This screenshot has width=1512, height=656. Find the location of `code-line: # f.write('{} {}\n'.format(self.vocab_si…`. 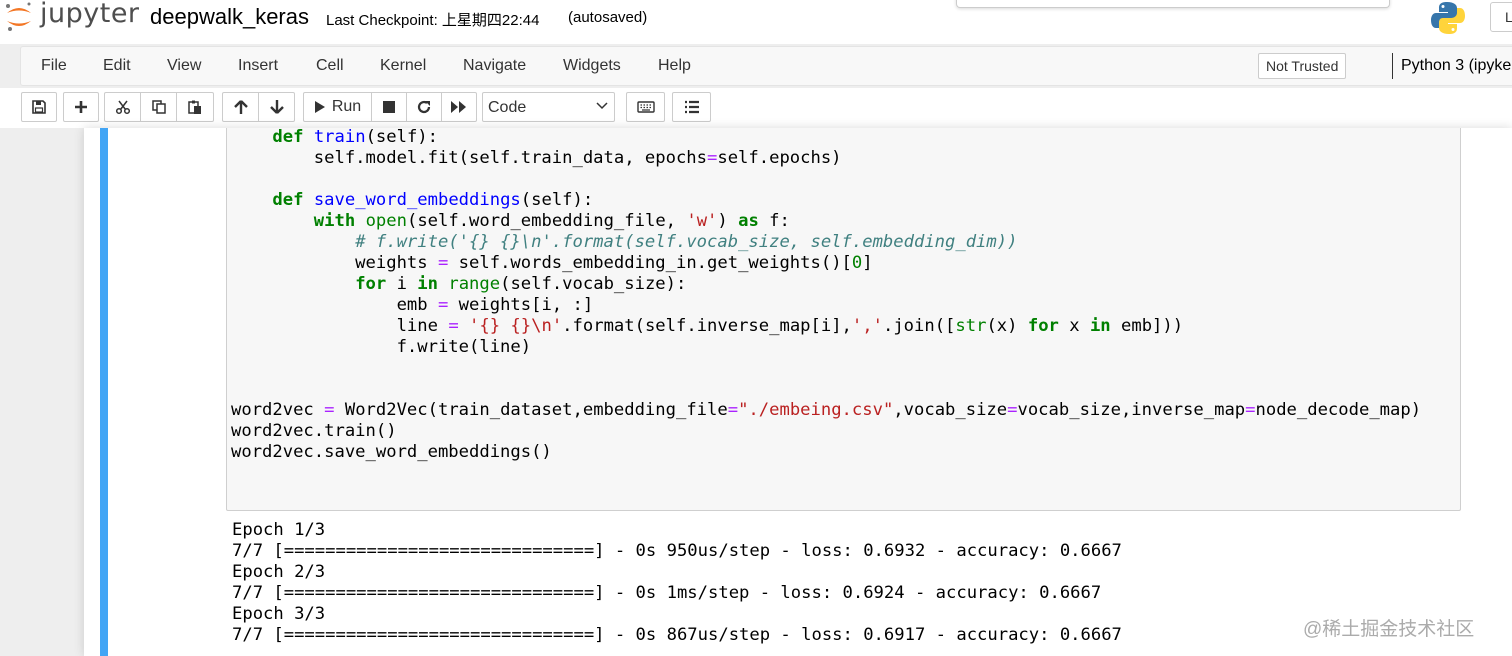

code-line: # f.write('{} {}\n'.format(self.vocab_si… is located at coordinates (686, 242).